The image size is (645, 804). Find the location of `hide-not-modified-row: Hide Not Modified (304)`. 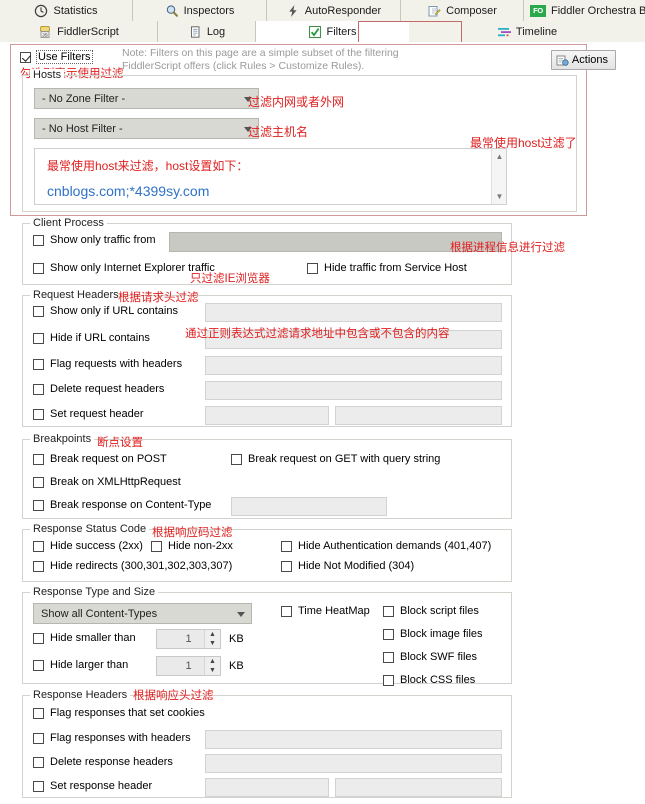

hide-not-modified-row: Hide Not Modified (304) is located at coordinates (347, 566).